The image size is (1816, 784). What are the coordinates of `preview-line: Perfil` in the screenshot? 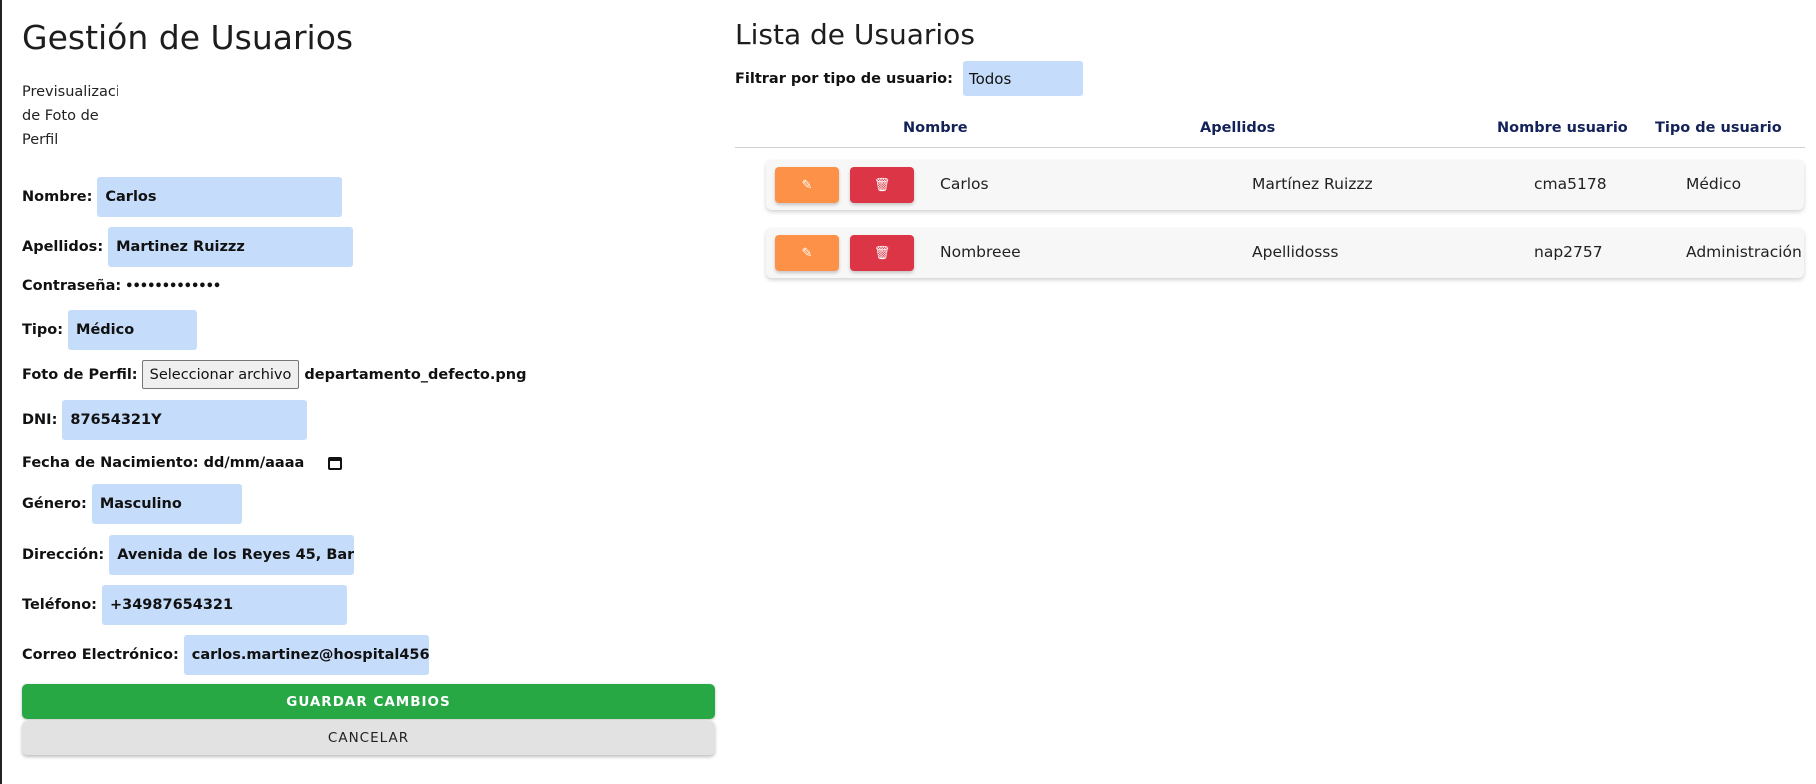 It's located at (40, 140).